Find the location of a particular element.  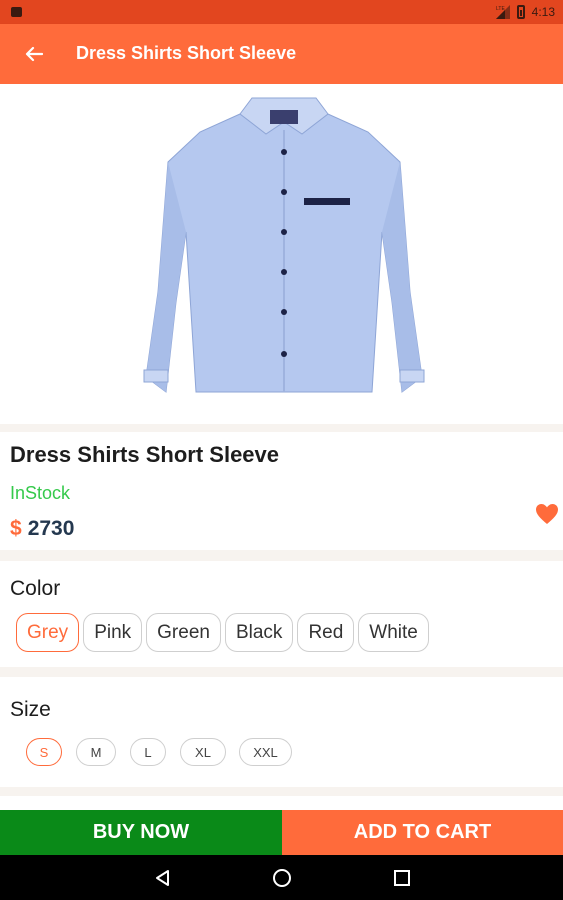

arrow-left-icon is located at coordinates (34, 54).